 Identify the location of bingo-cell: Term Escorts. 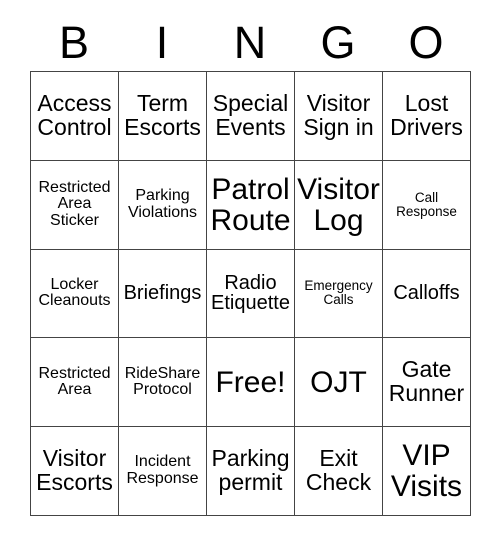
(163, 116).